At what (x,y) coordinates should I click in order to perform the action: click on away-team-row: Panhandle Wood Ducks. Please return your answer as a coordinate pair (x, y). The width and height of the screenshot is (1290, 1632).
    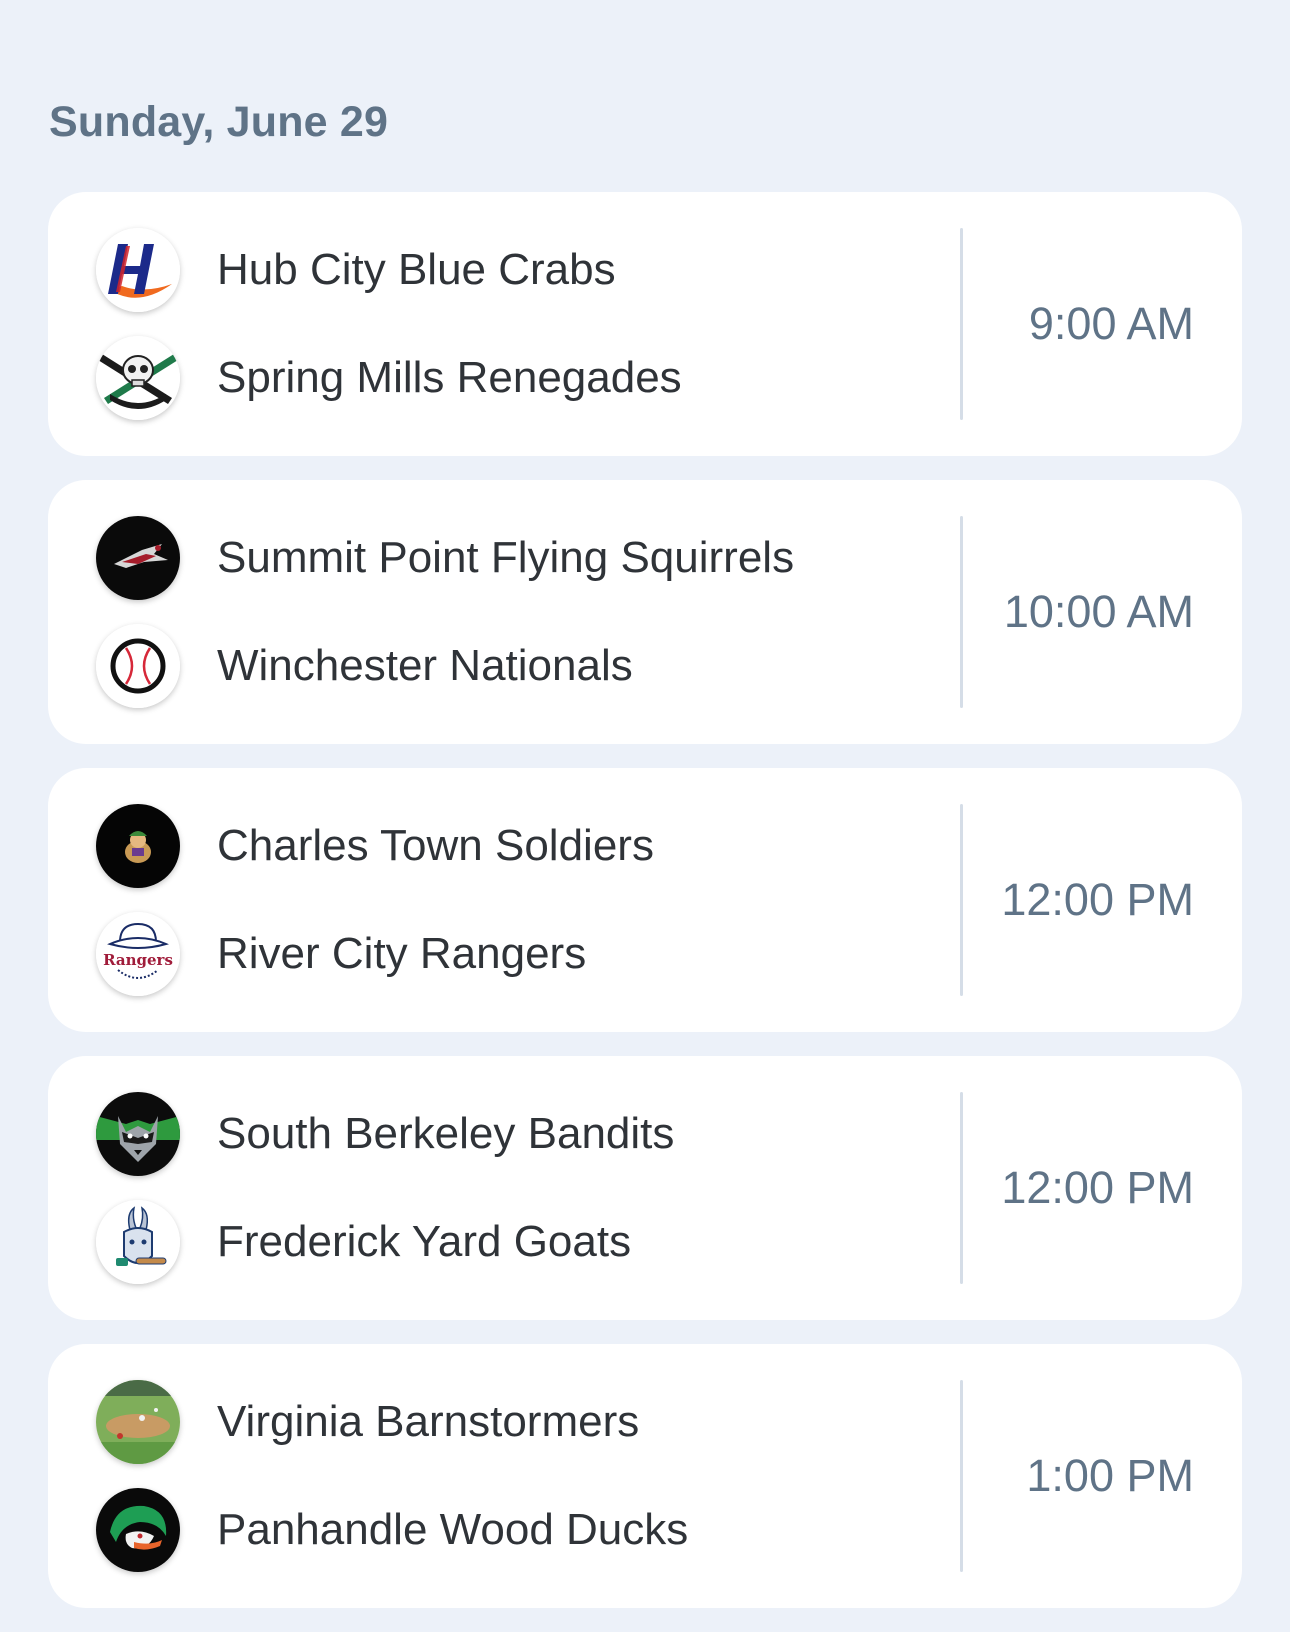
    Looking at the image, I should click on (392, 1530).